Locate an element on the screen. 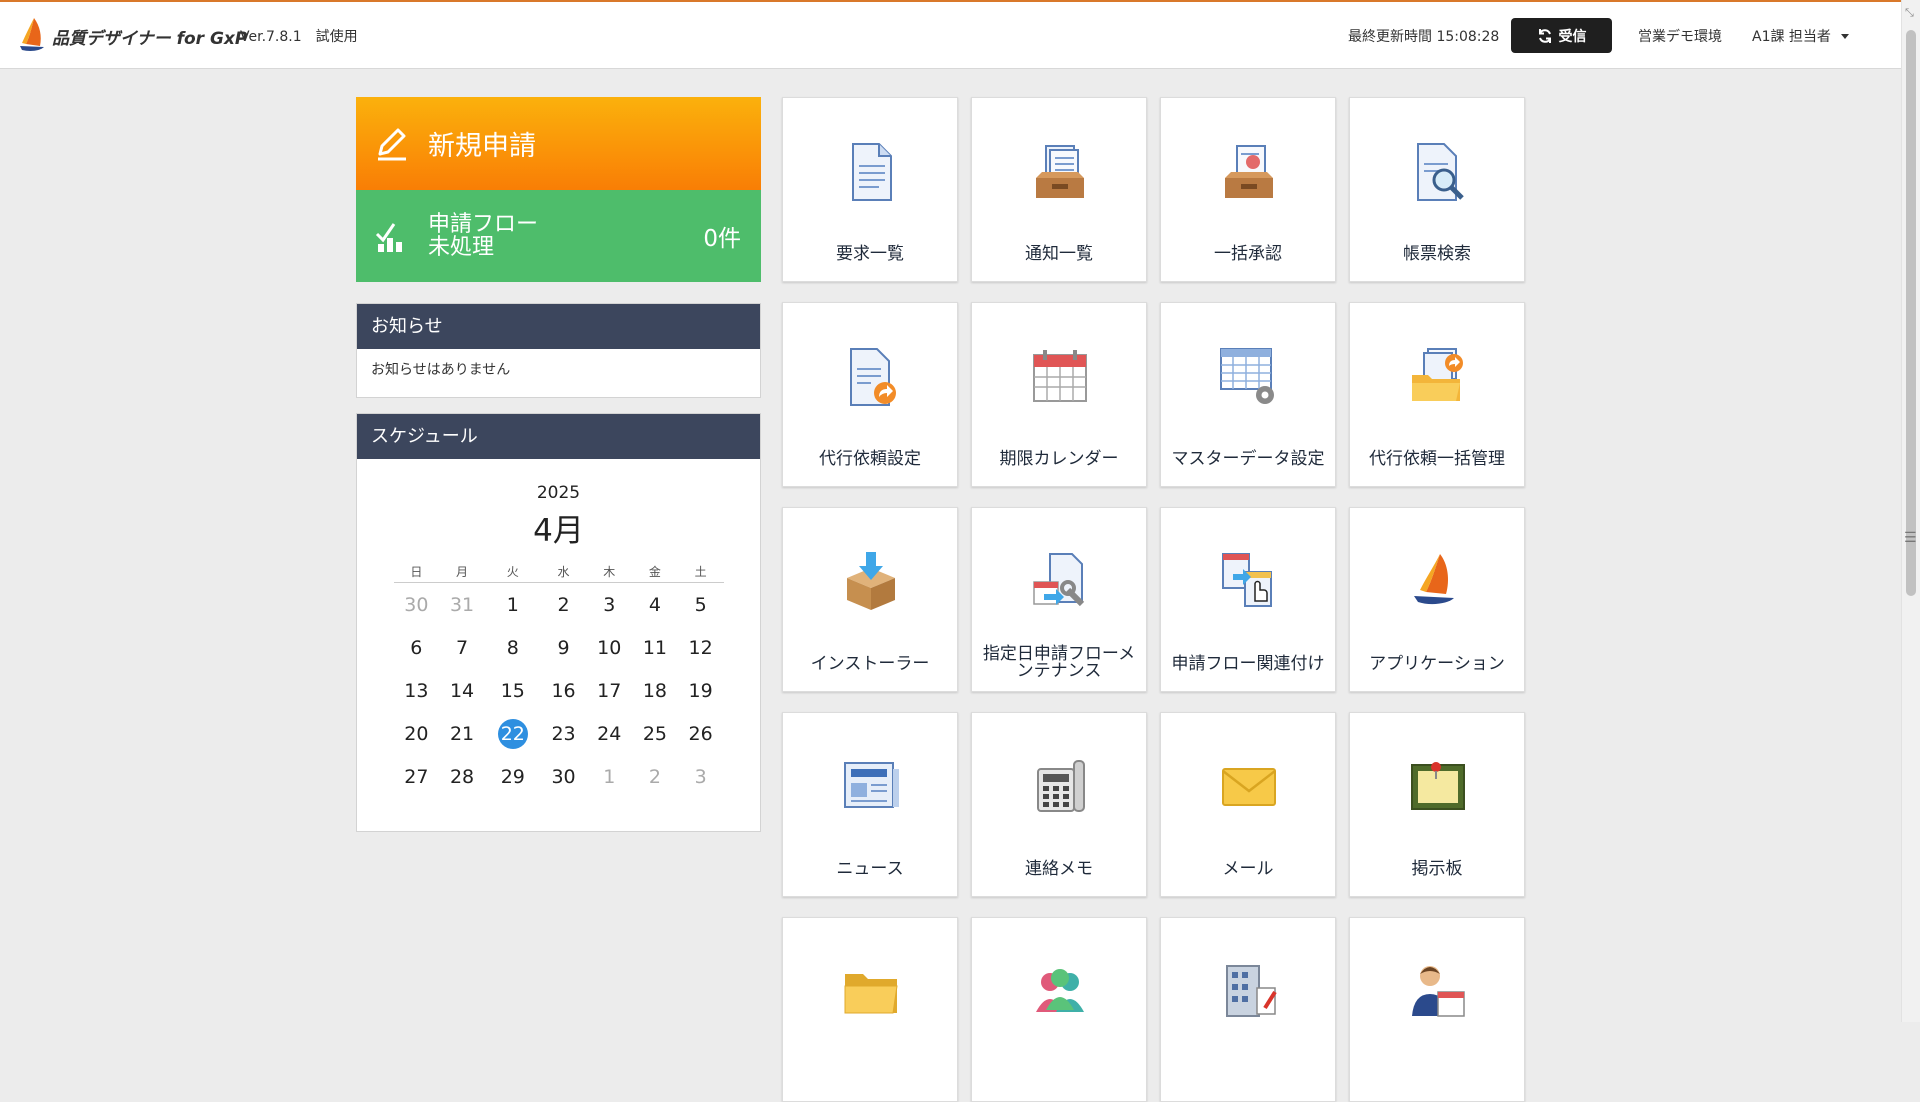 The height and width of the screenshot is (1102, 1920). calendar-today: 22 is located at coordinates (512, 733).